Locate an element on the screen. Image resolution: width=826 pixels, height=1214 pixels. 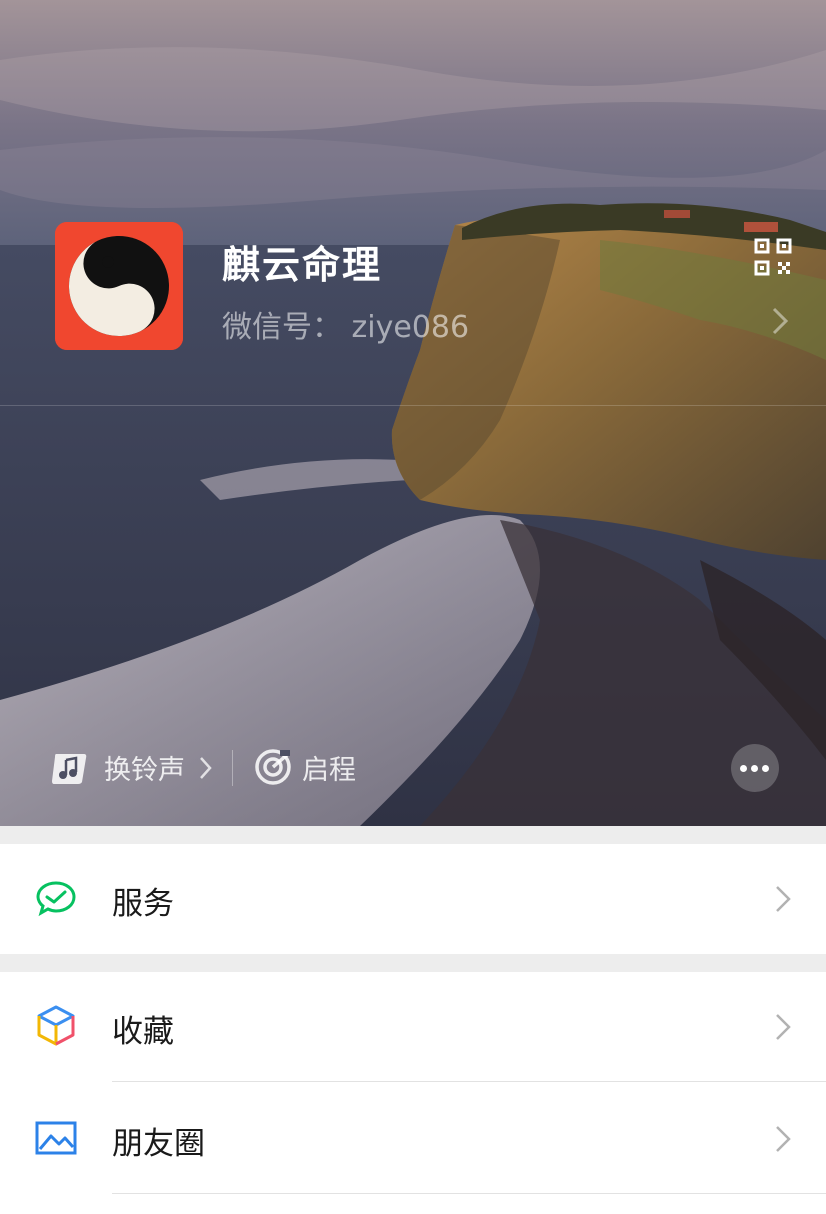
chat-check-icon is located at coordinates (56, 899).